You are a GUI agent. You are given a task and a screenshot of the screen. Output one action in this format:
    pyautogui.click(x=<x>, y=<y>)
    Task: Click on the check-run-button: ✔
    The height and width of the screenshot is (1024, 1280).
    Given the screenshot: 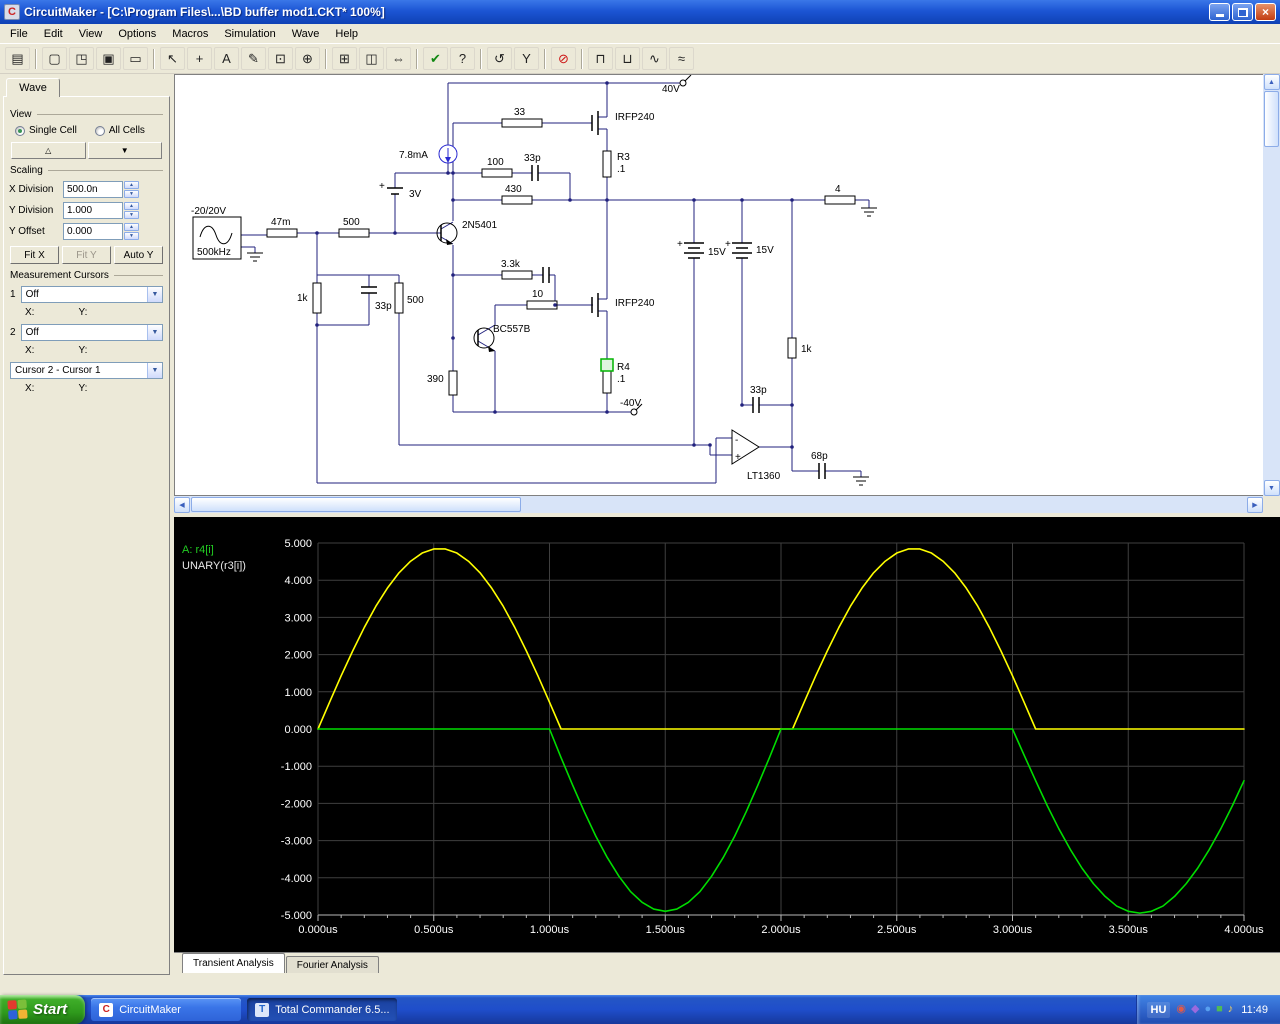 What is the action you would take?
    pyautogui.click(x=435, y=58)
    